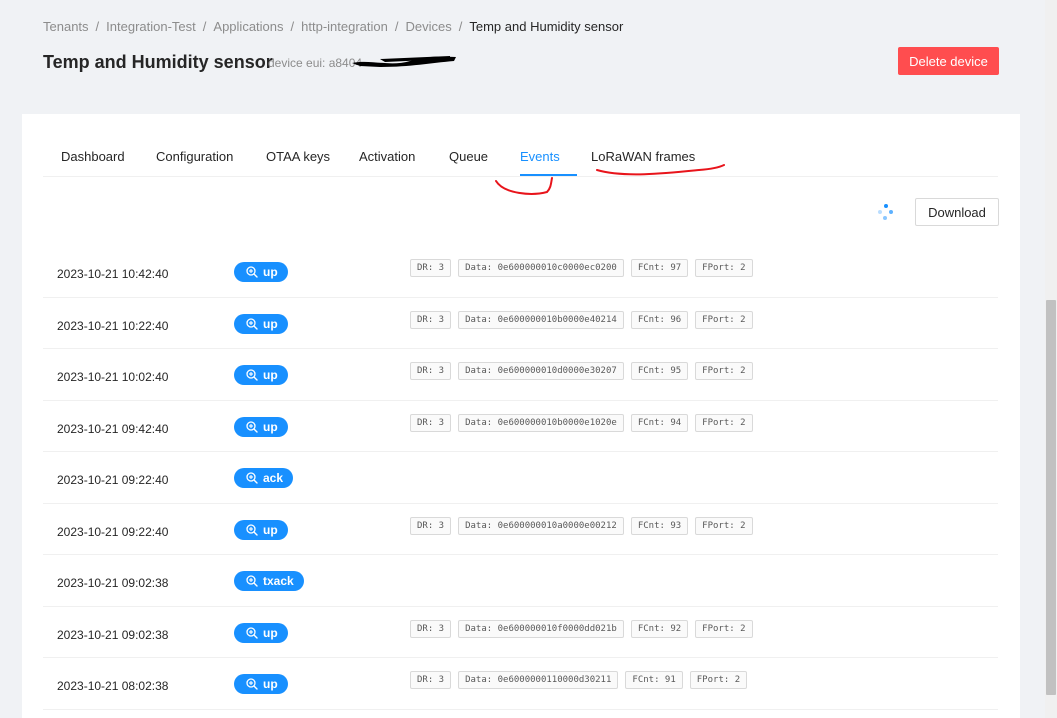  Describe the element at coordinates (113, 377) in the screenshot. I see `event-timestamp: 2023-10-21 10:02:40` at that location.